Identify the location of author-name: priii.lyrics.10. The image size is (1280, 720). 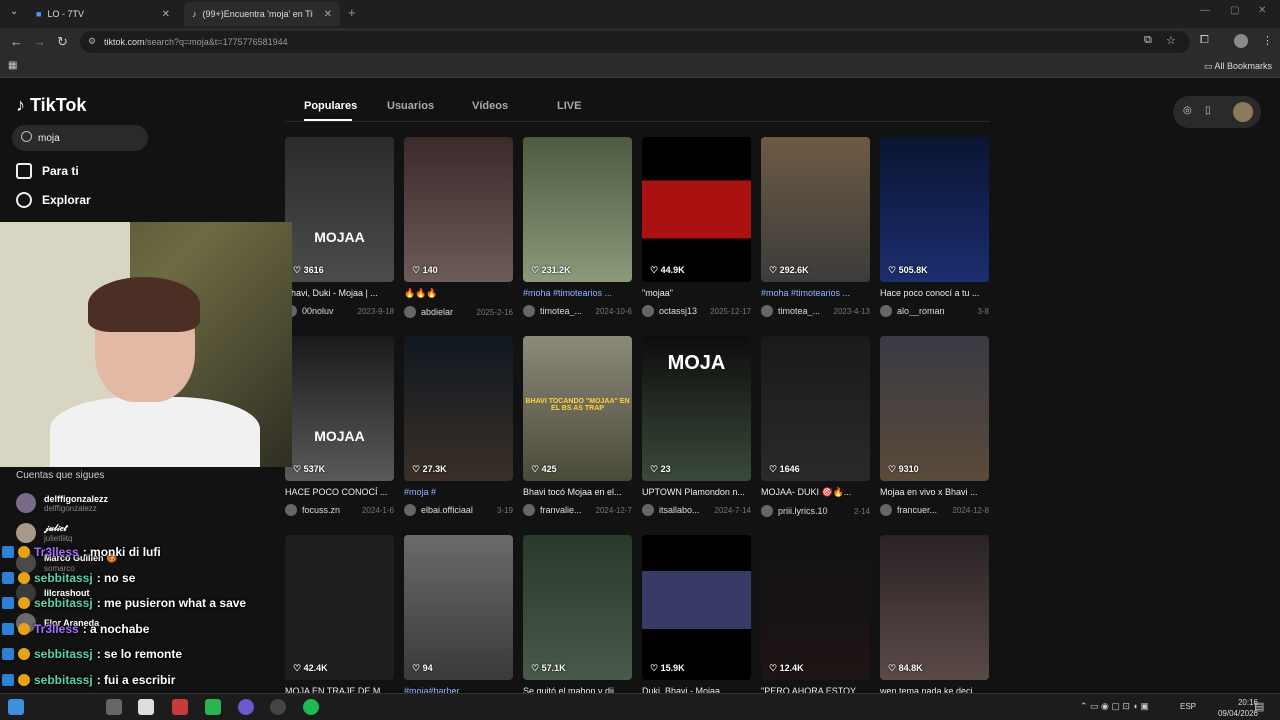
(803, 511).